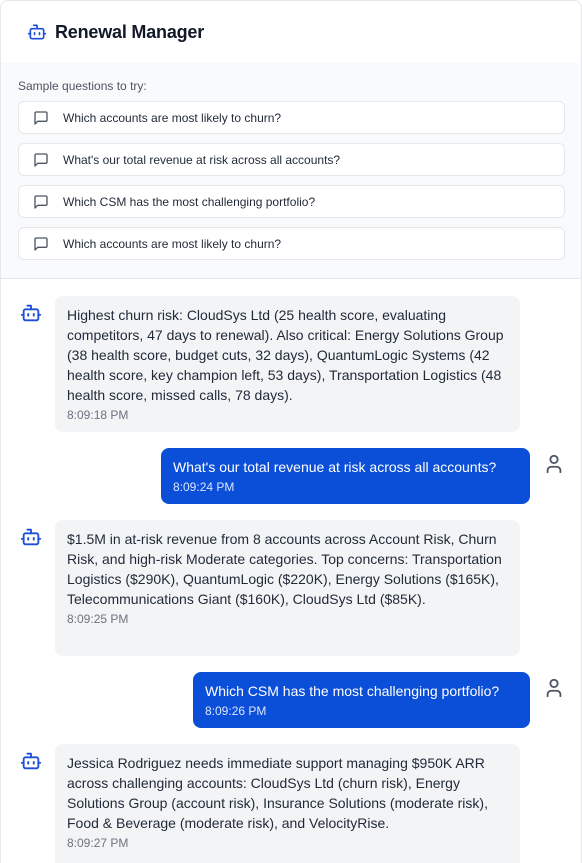  Describe the element at coordinates (98, 843) in the screenshot. I see `message-timestamp: 8:09:27 PM` at that location.